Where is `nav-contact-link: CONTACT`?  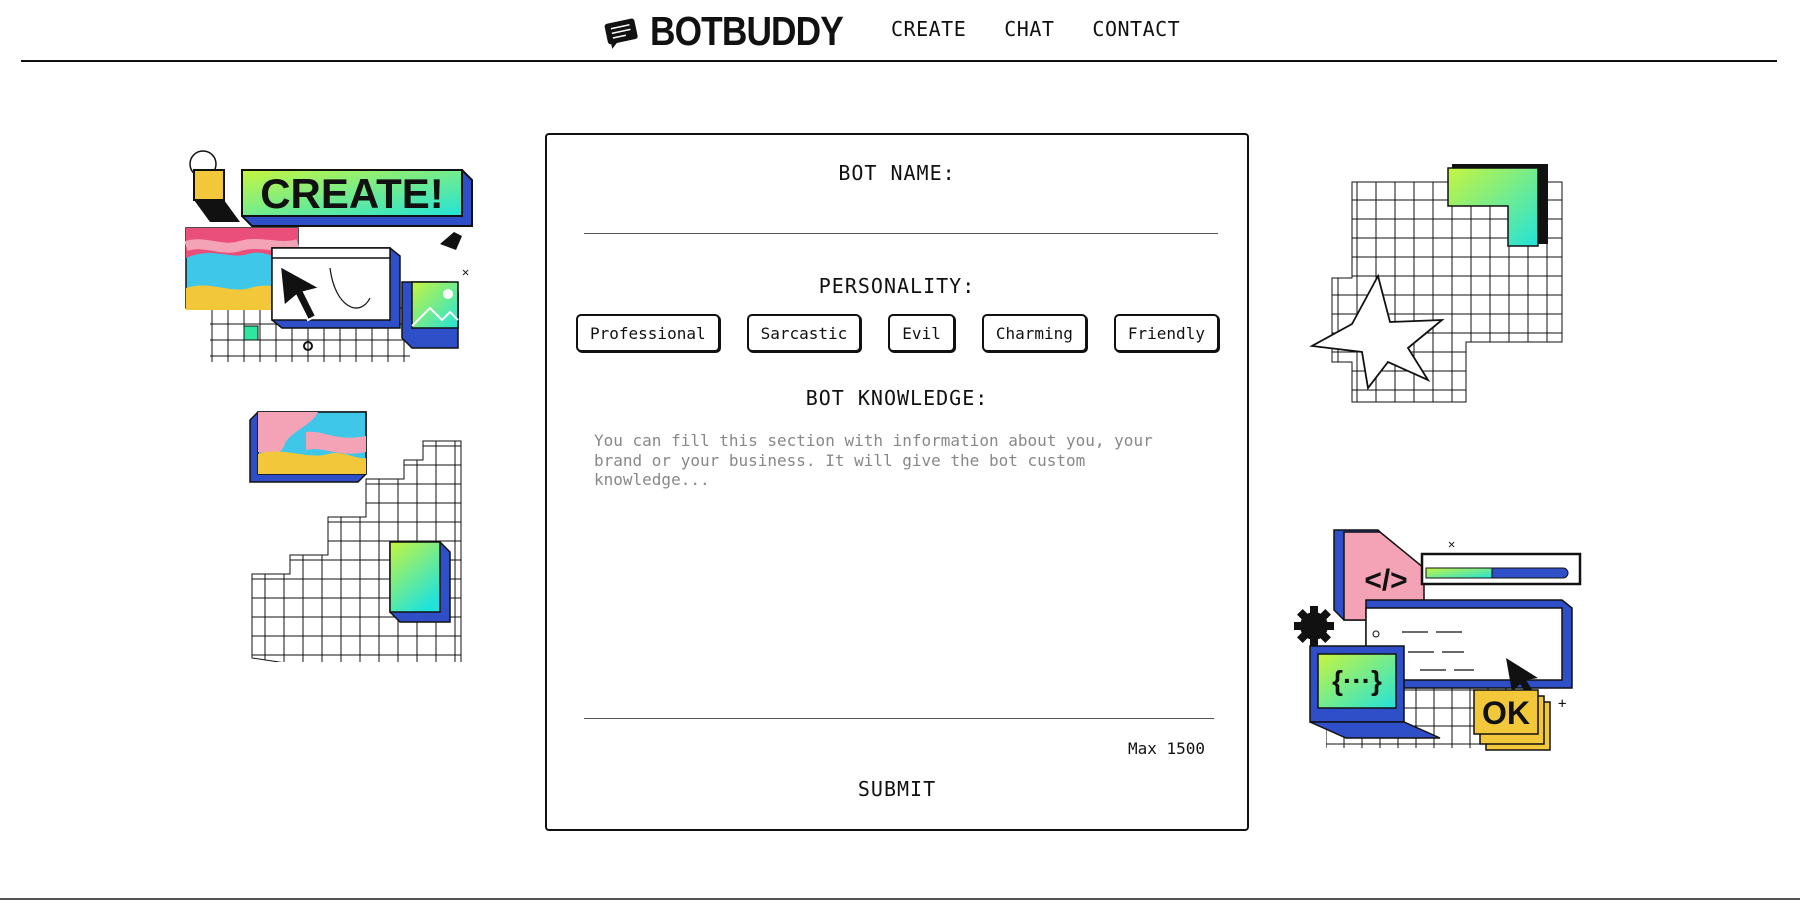 nav-contact-link: CONTACT is located at coordinates (1136, 29).